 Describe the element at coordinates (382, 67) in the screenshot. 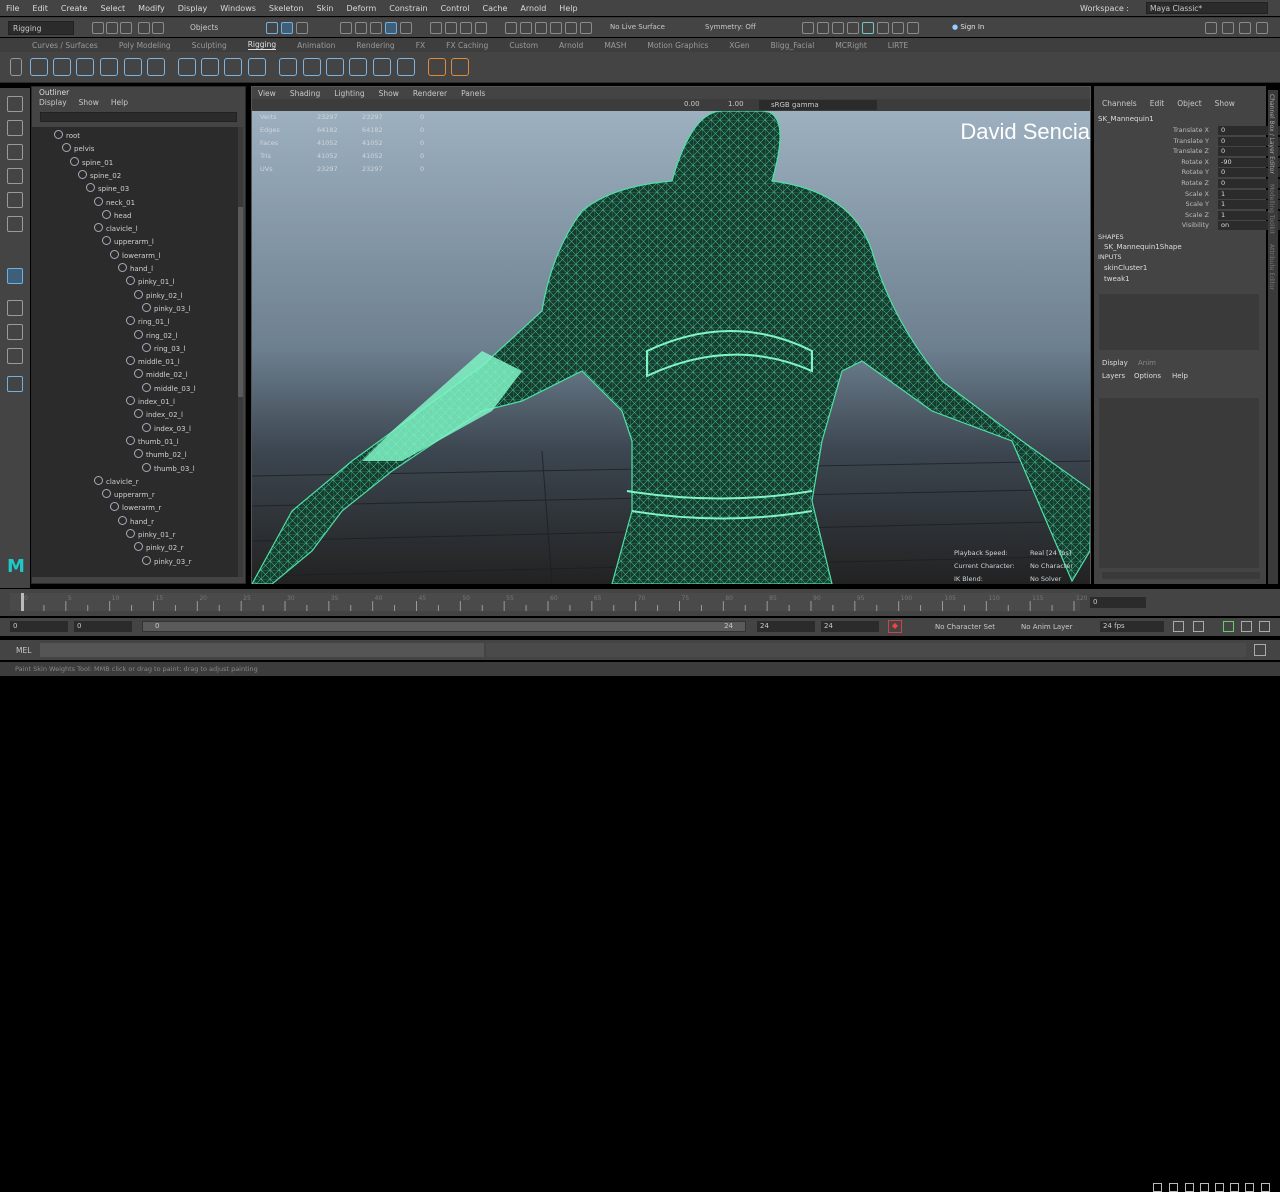

I see `aim-constraint-icon` at that location.